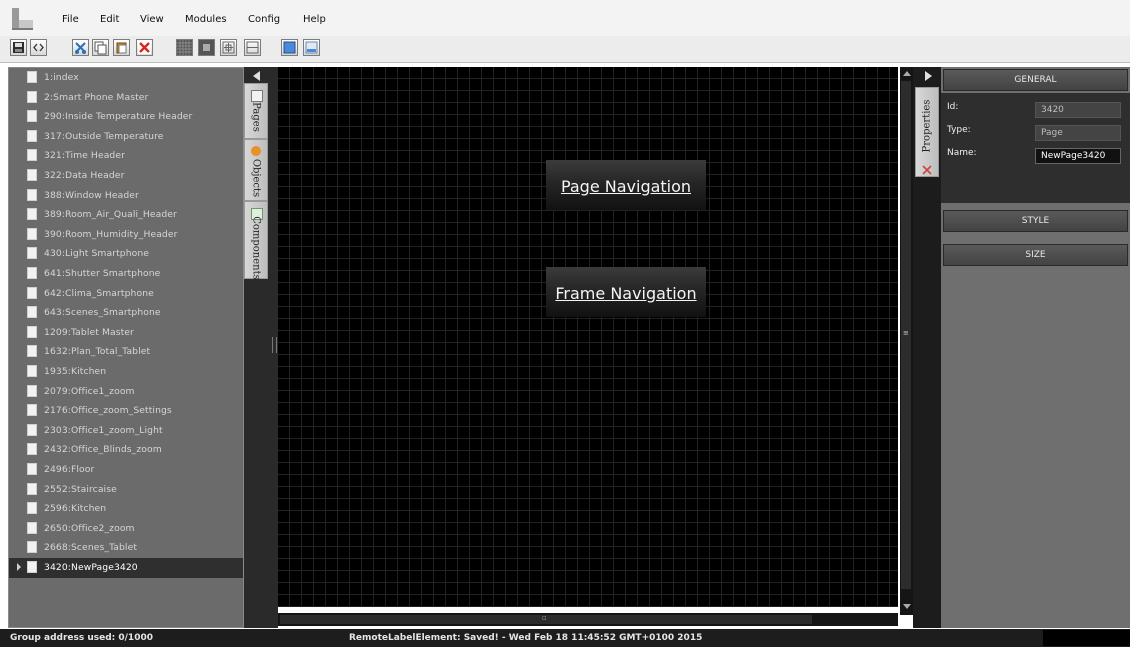 The height and width of the screenshot is (647, 1130). Describe the element at coordinates (256, 117) in the screenshot. I see `tab-pages-label: Pages` at that location.